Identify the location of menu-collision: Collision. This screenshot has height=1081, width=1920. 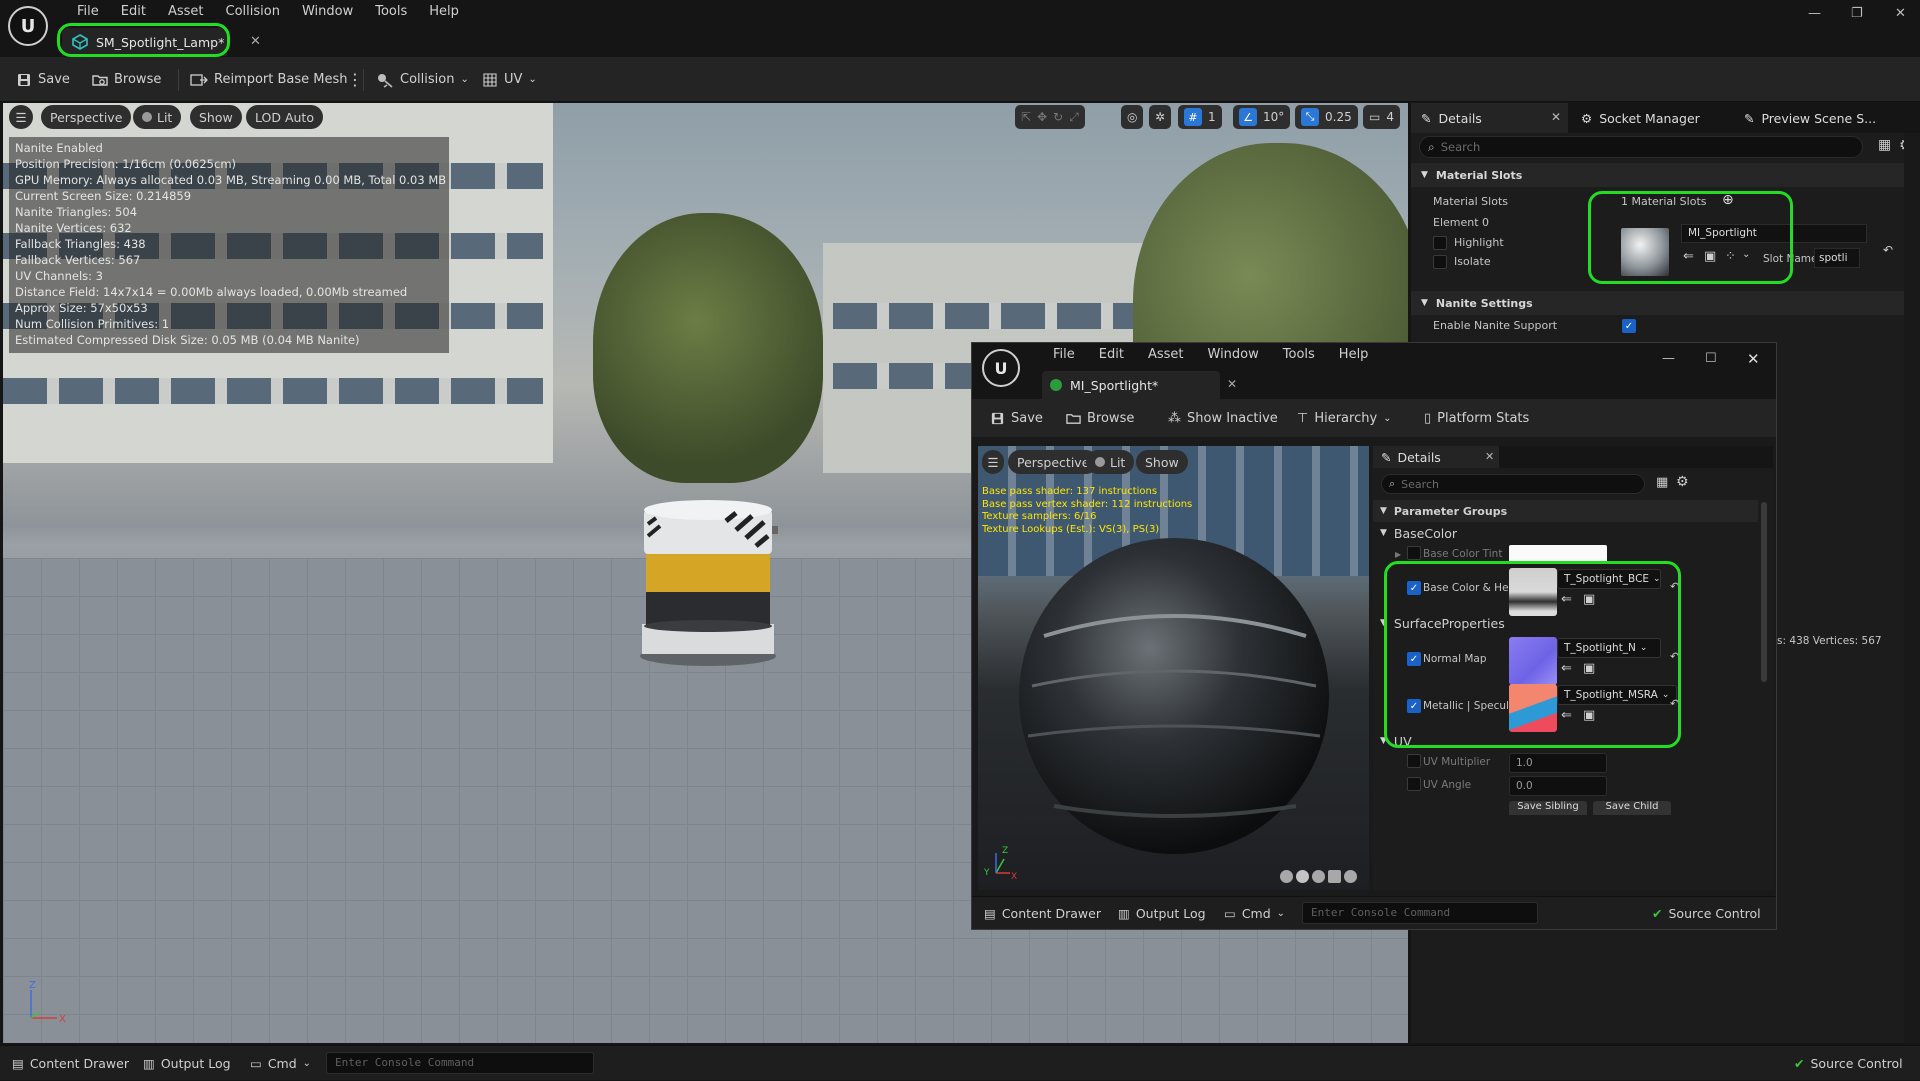
(253, 12).